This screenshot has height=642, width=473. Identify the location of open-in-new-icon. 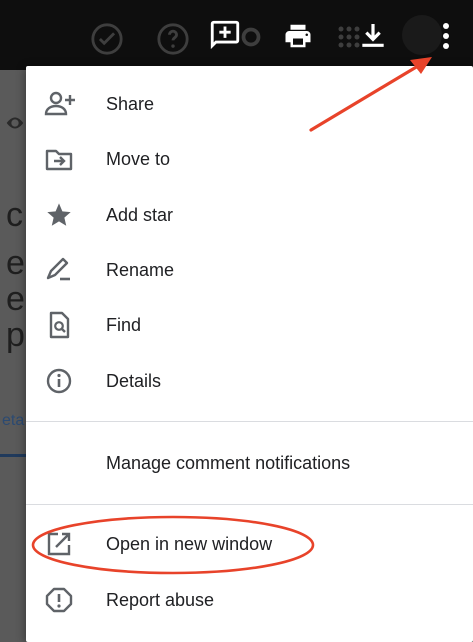
(59, 544).